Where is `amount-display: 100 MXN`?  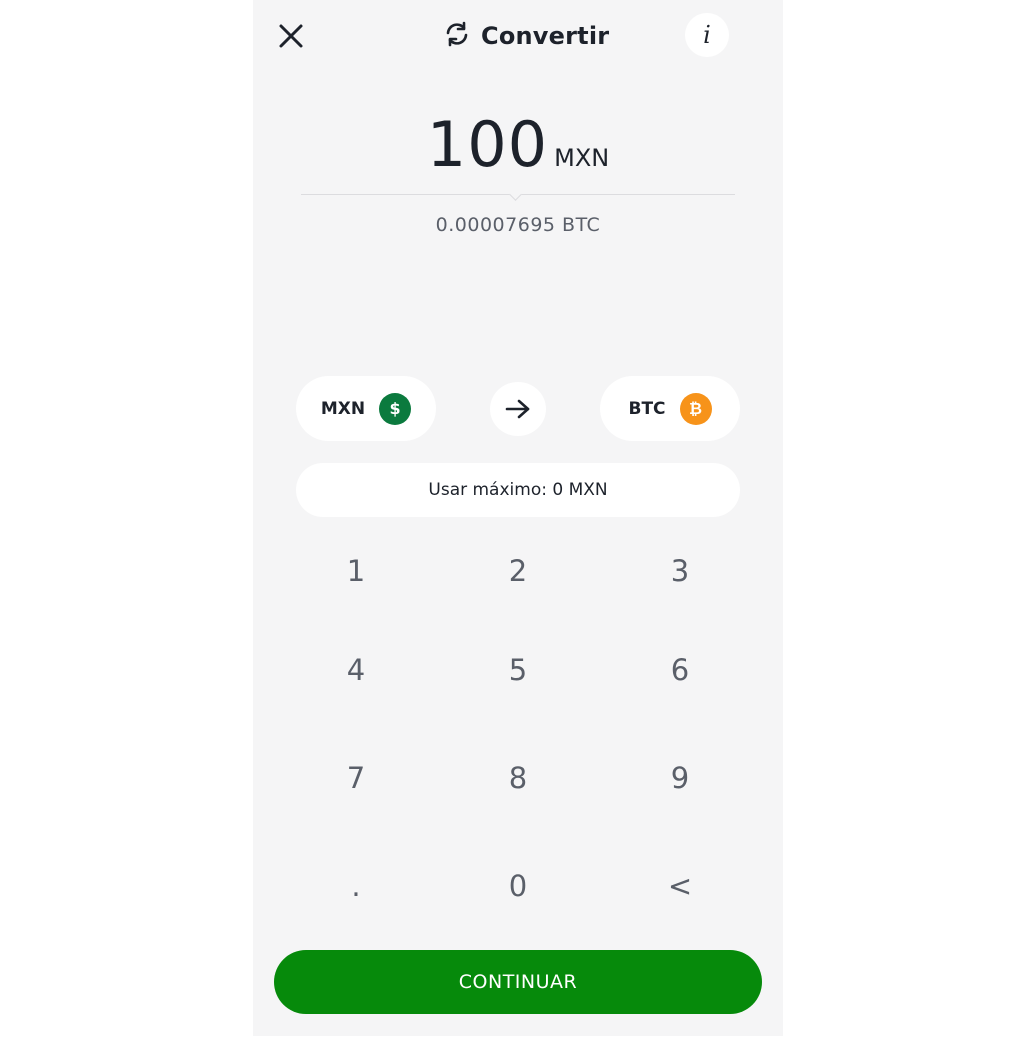
amount-display: 100 MXN is located at coordinates (518, 148).